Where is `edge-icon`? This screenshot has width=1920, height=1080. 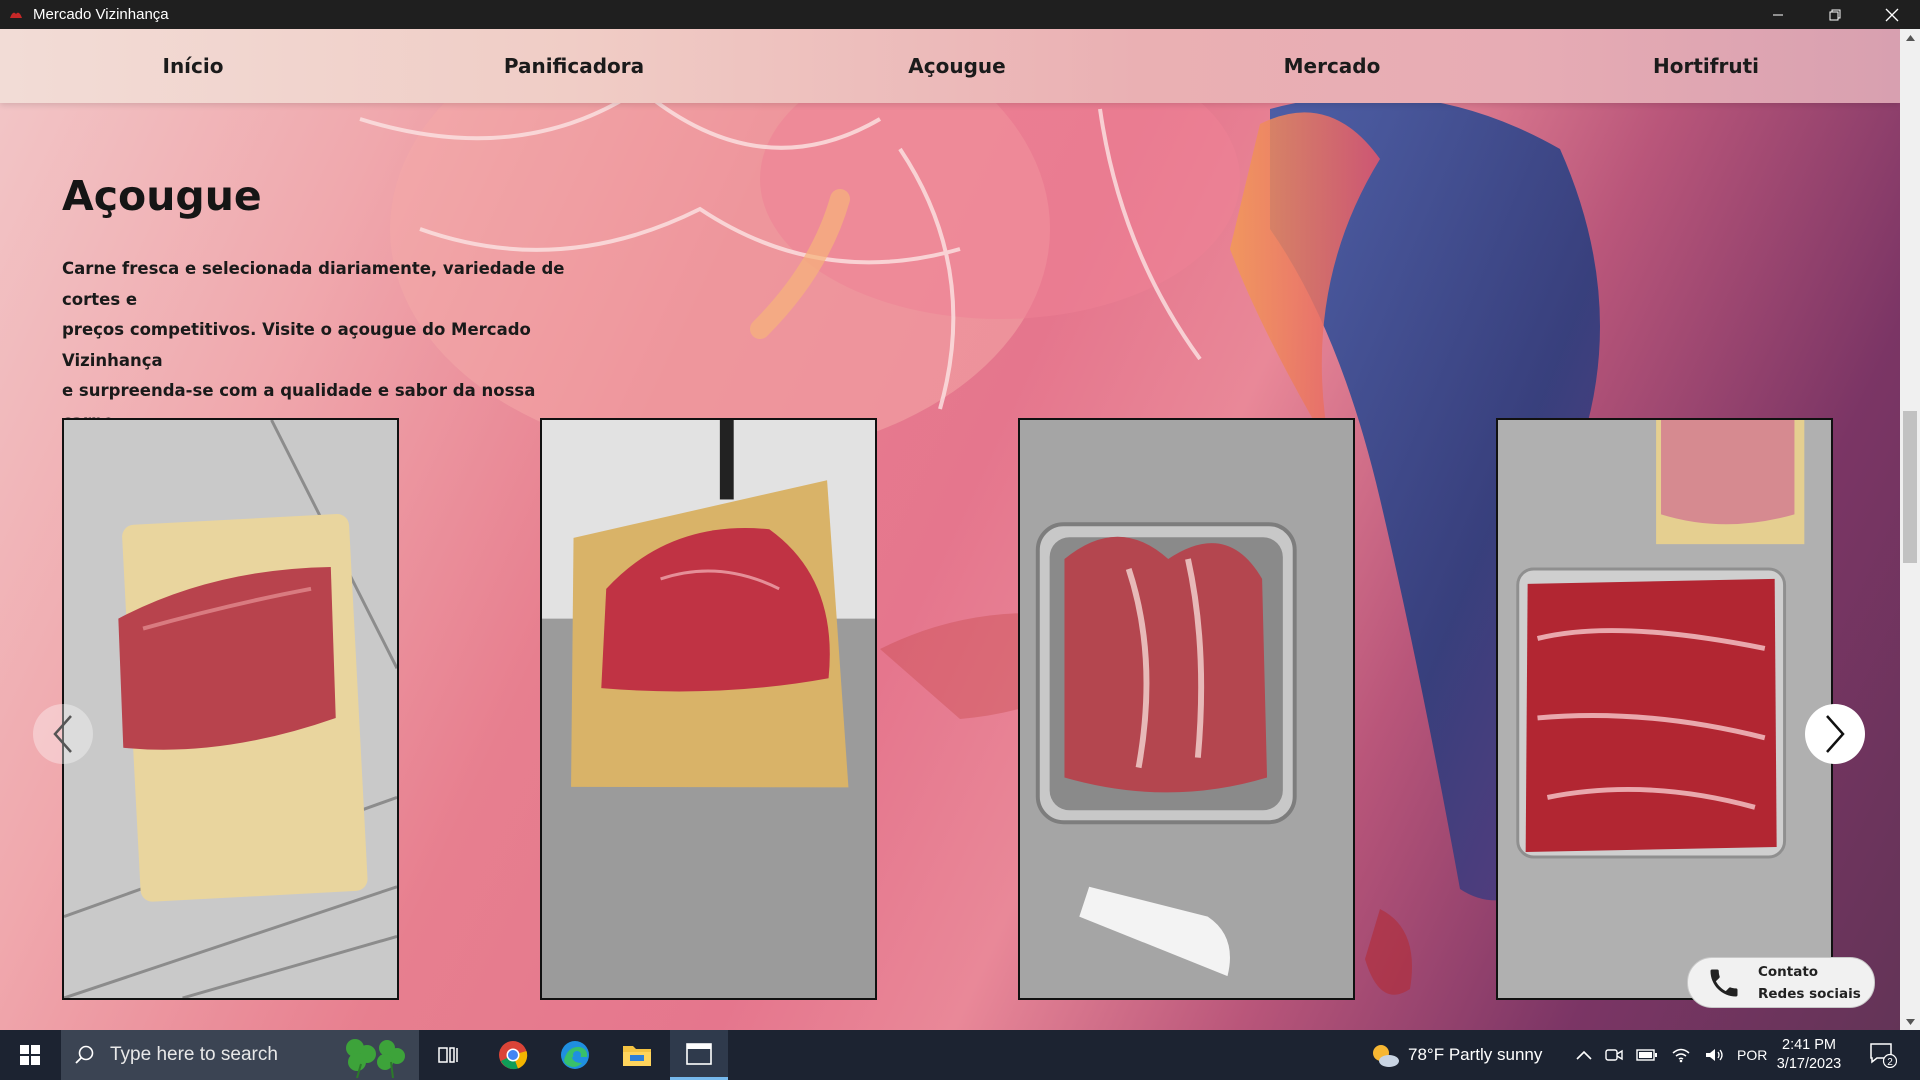 edge-icon is located at coordinates (575, 1055).